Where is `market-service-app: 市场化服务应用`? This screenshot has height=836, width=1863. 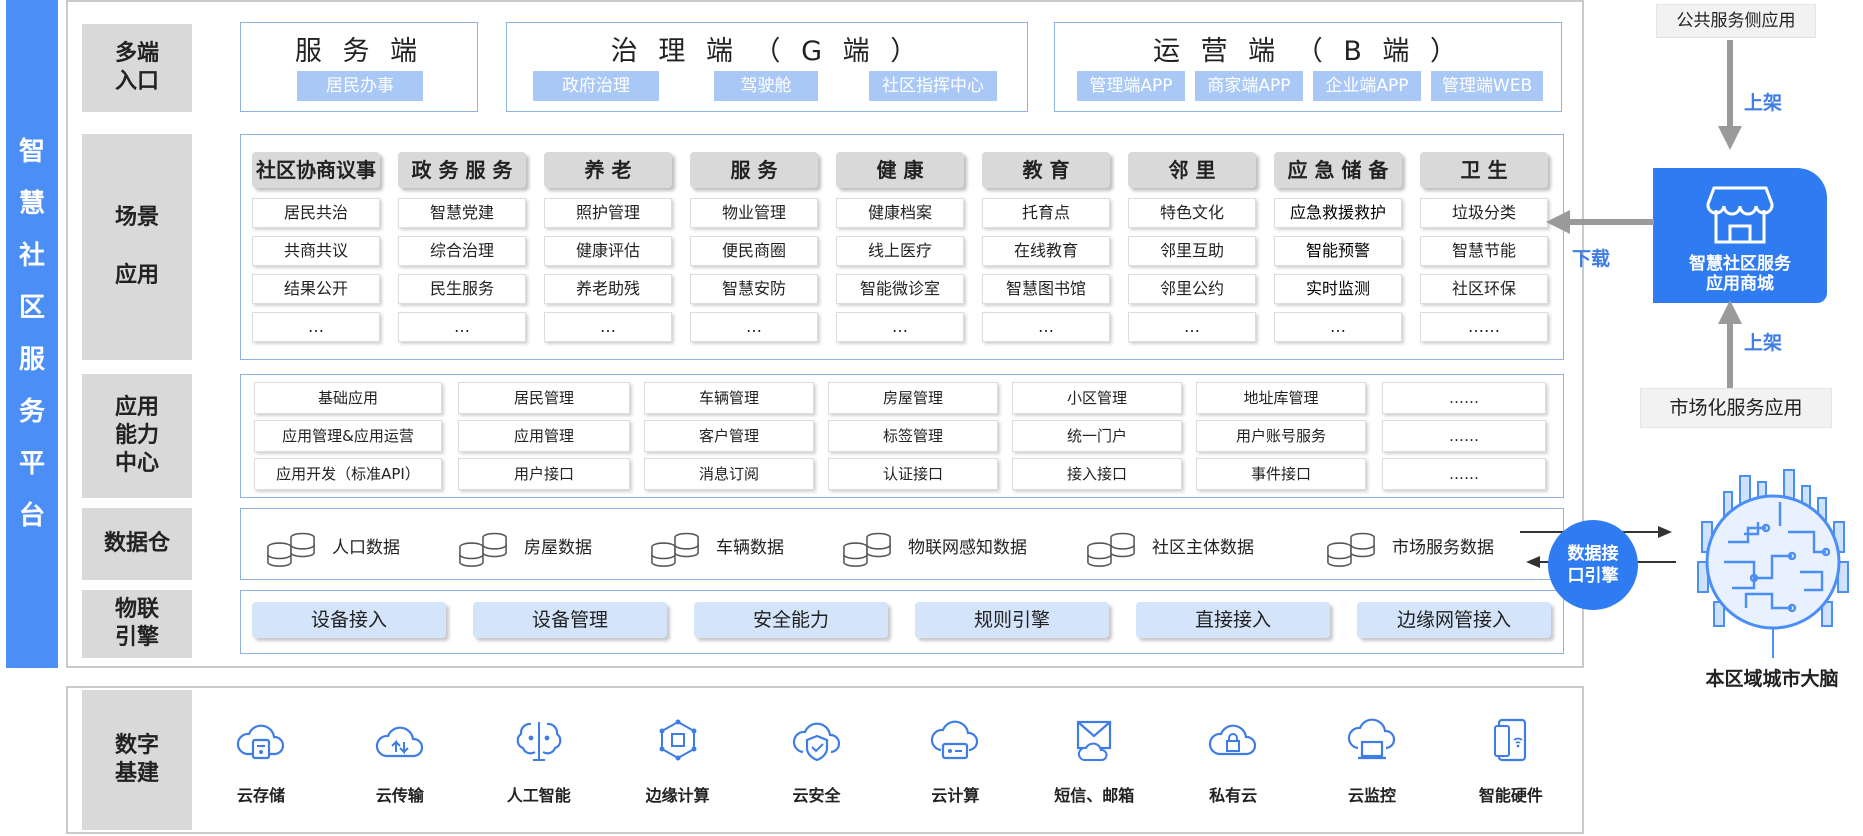
market-service-app: 市场化服务应用 is located at coordinates (1736, 408).